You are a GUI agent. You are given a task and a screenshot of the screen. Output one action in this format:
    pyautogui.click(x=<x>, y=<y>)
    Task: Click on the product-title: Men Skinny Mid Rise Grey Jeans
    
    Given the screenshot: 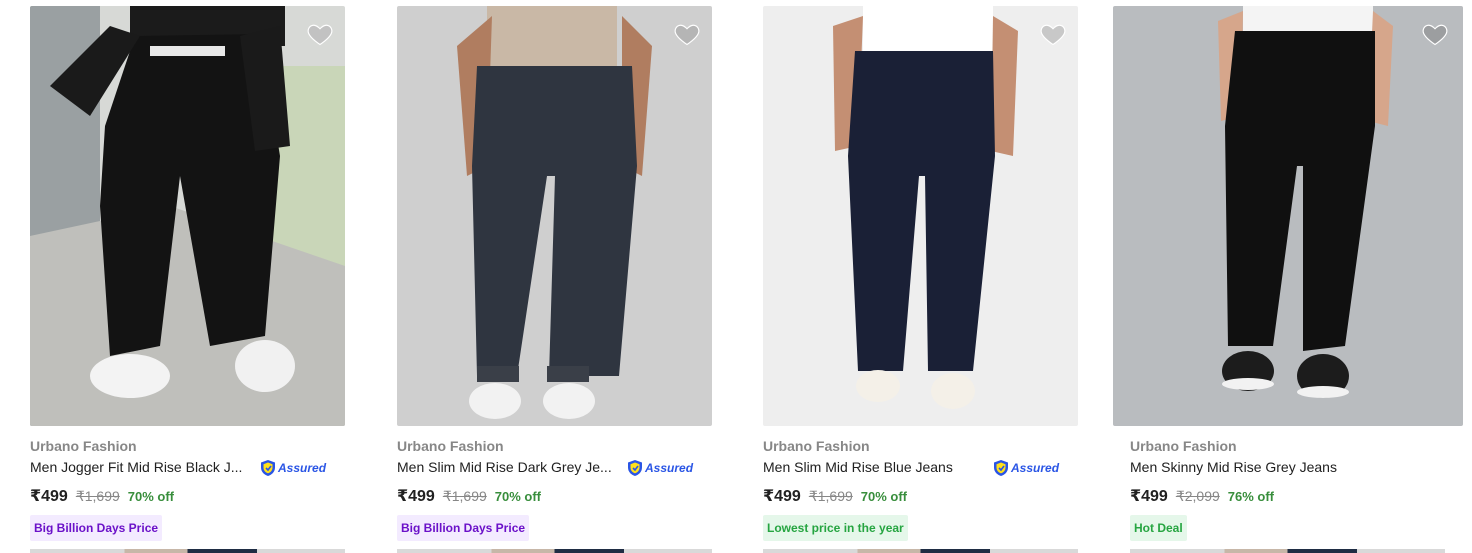 What is the action you would take?
    pyautogui.click(x=1280, y=467)
    